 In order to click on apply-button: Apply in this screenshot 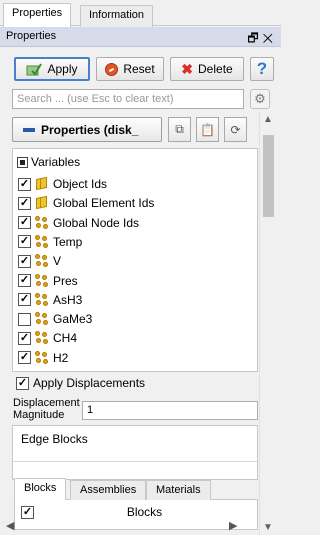, I will do `click(52, 69)`.